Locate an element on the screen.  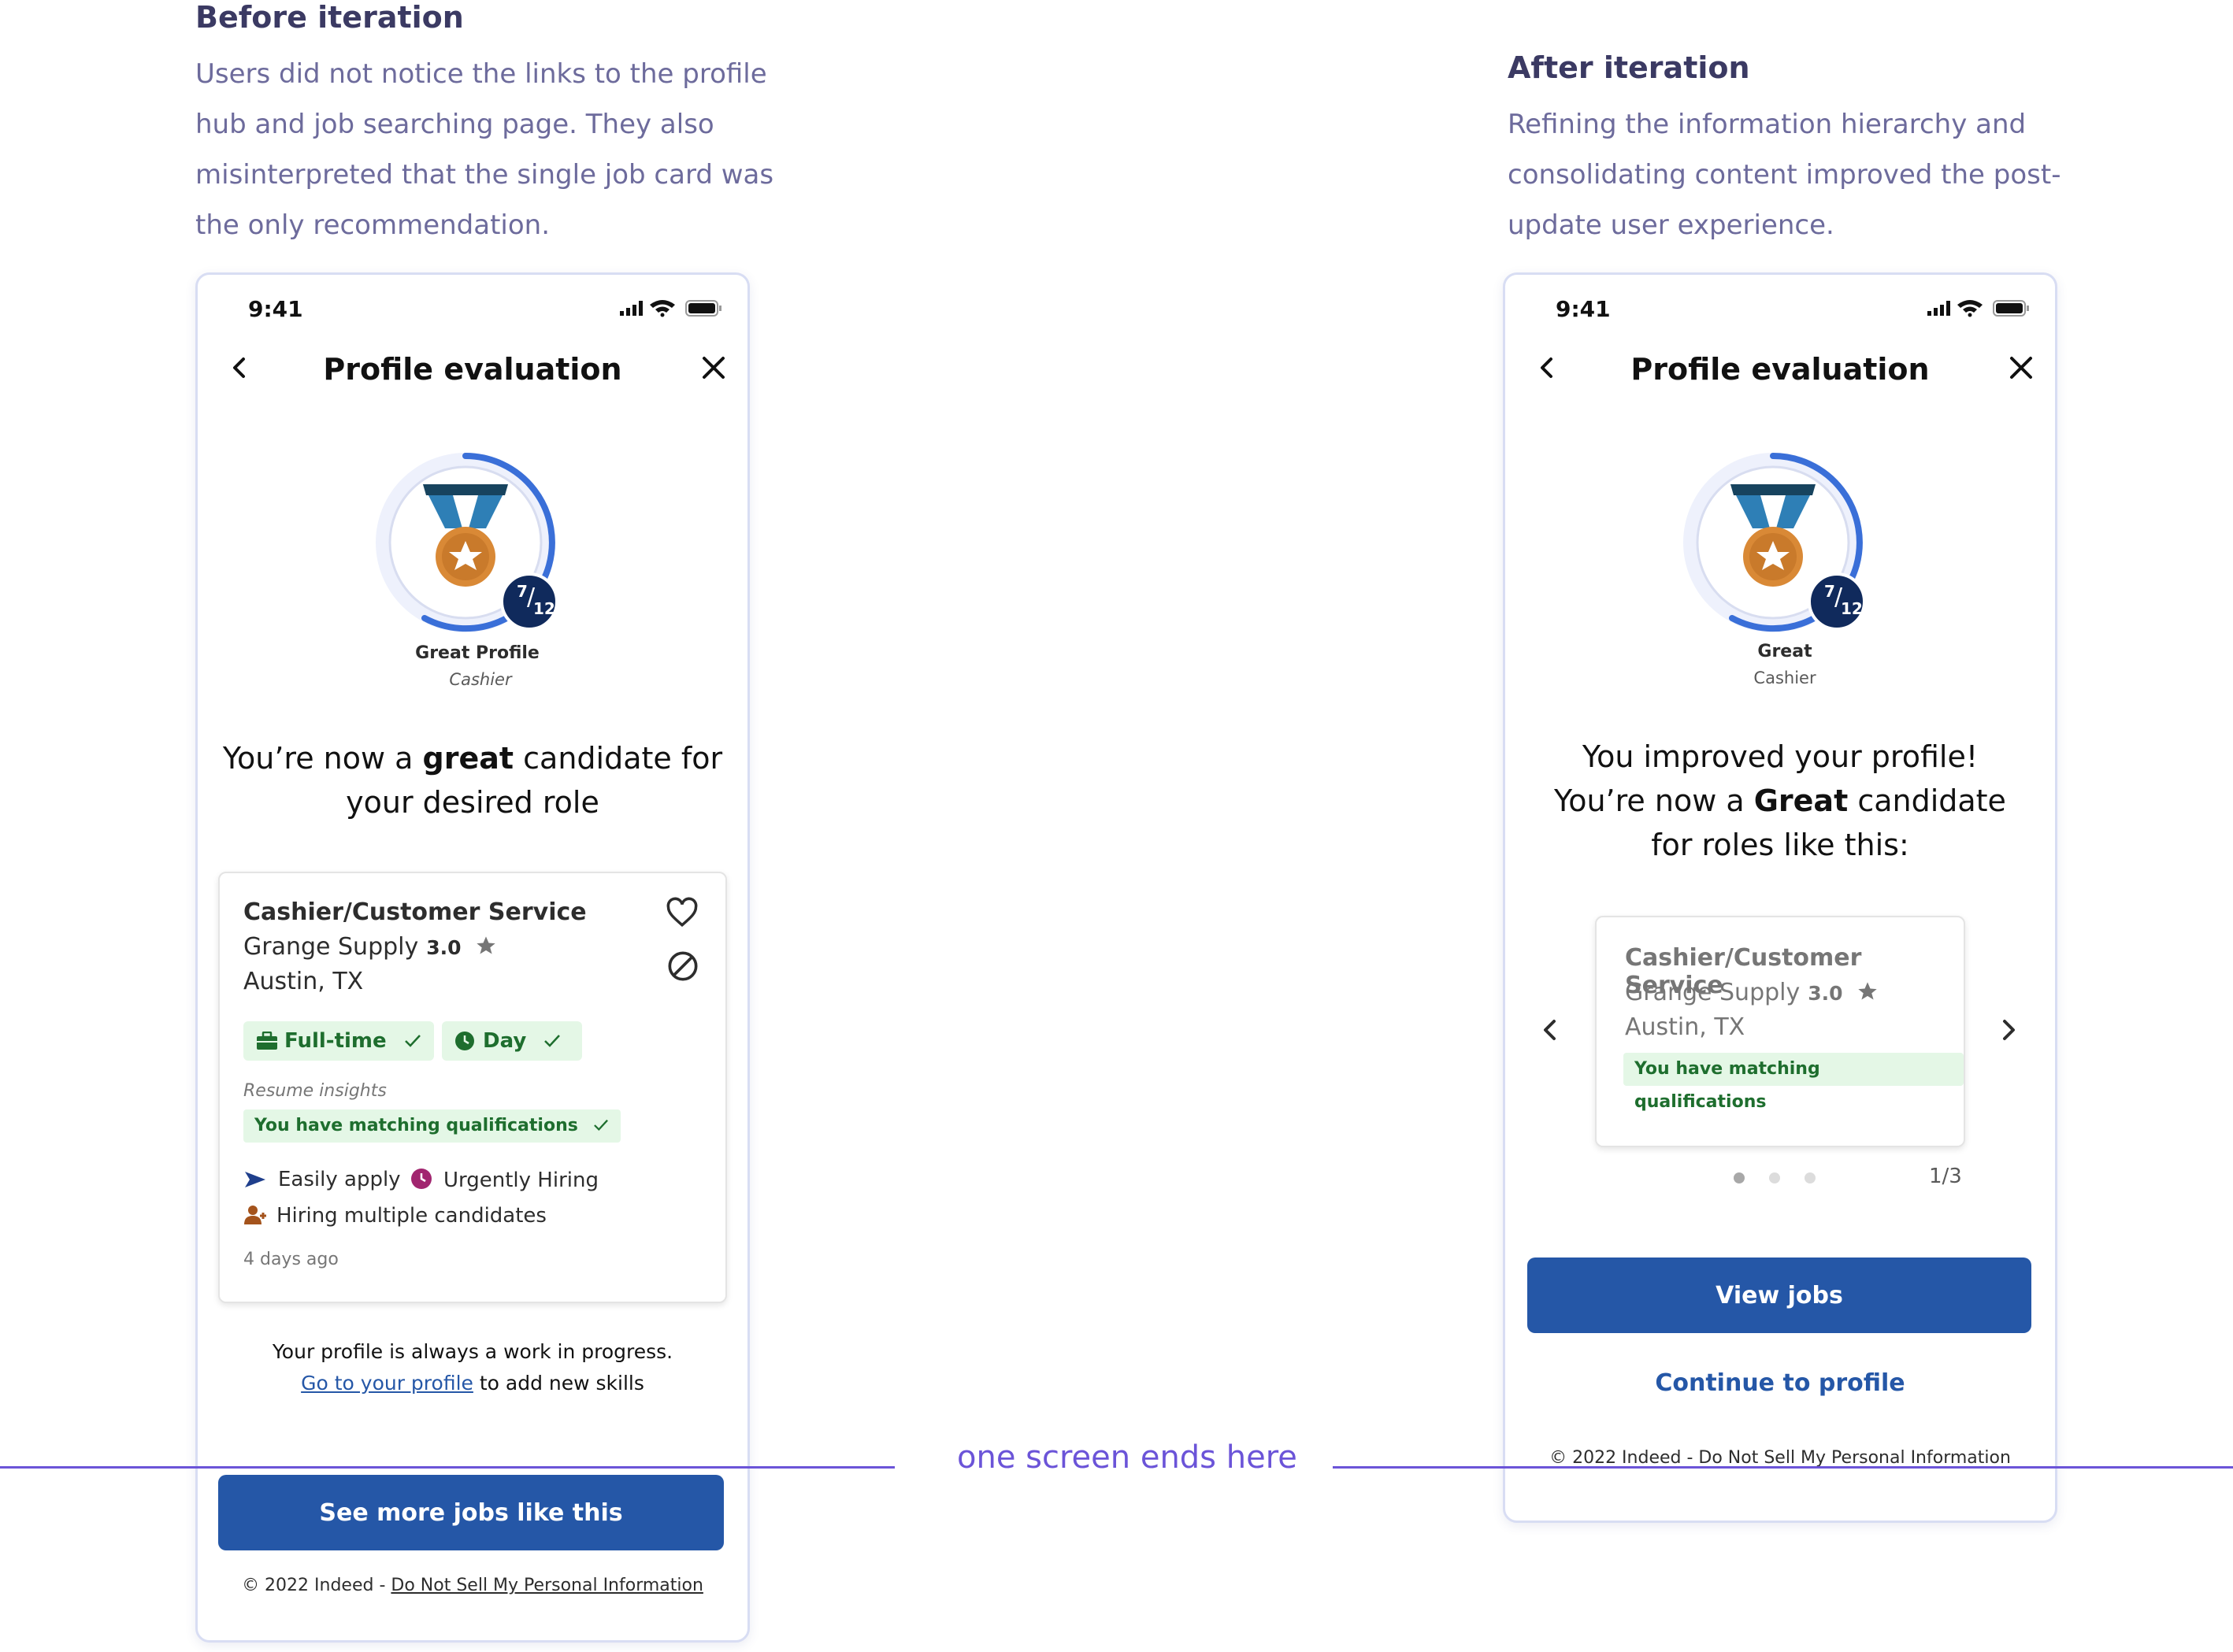
not-interested-icon is located at coordinates (683, 966).